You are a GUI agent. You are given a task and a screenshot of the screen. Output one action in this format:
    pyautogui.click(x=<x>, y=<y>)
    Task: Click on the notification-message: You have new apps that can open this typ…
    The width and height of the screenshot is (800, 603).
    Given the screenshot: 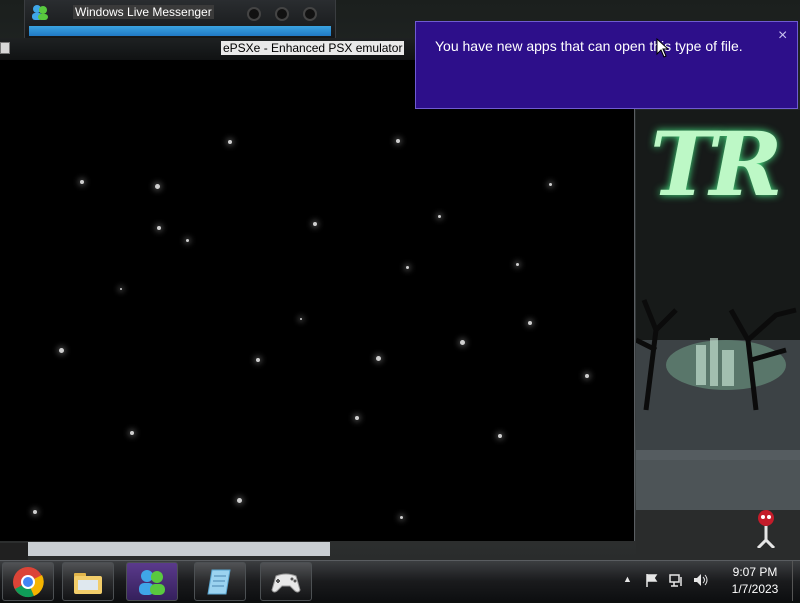 What is the action you would take?
    pyautogui.click(x=589, y=46)
    